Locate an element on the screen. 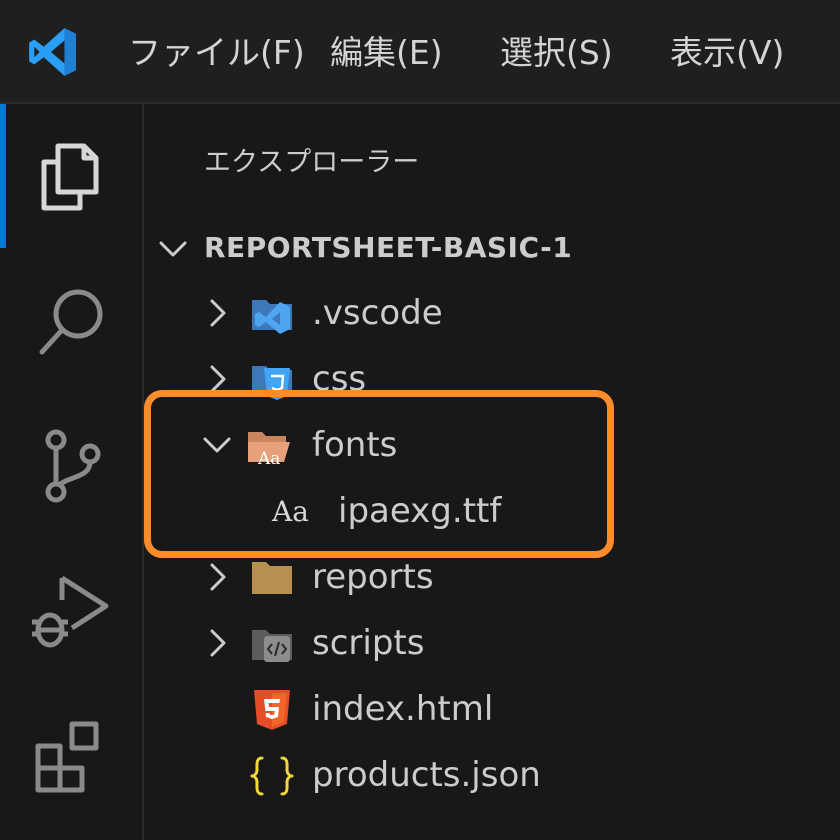  svg-text: Aa is located at coordinates (268, 458).